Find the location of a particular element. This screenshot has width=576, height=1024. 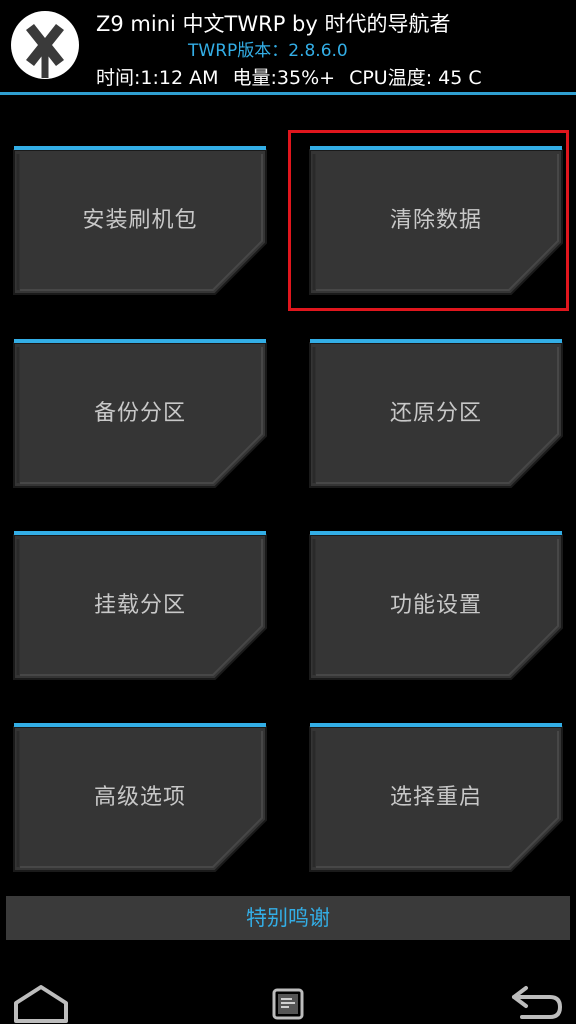

restore-label: 还原分区 is located at coordinates (435, 413).